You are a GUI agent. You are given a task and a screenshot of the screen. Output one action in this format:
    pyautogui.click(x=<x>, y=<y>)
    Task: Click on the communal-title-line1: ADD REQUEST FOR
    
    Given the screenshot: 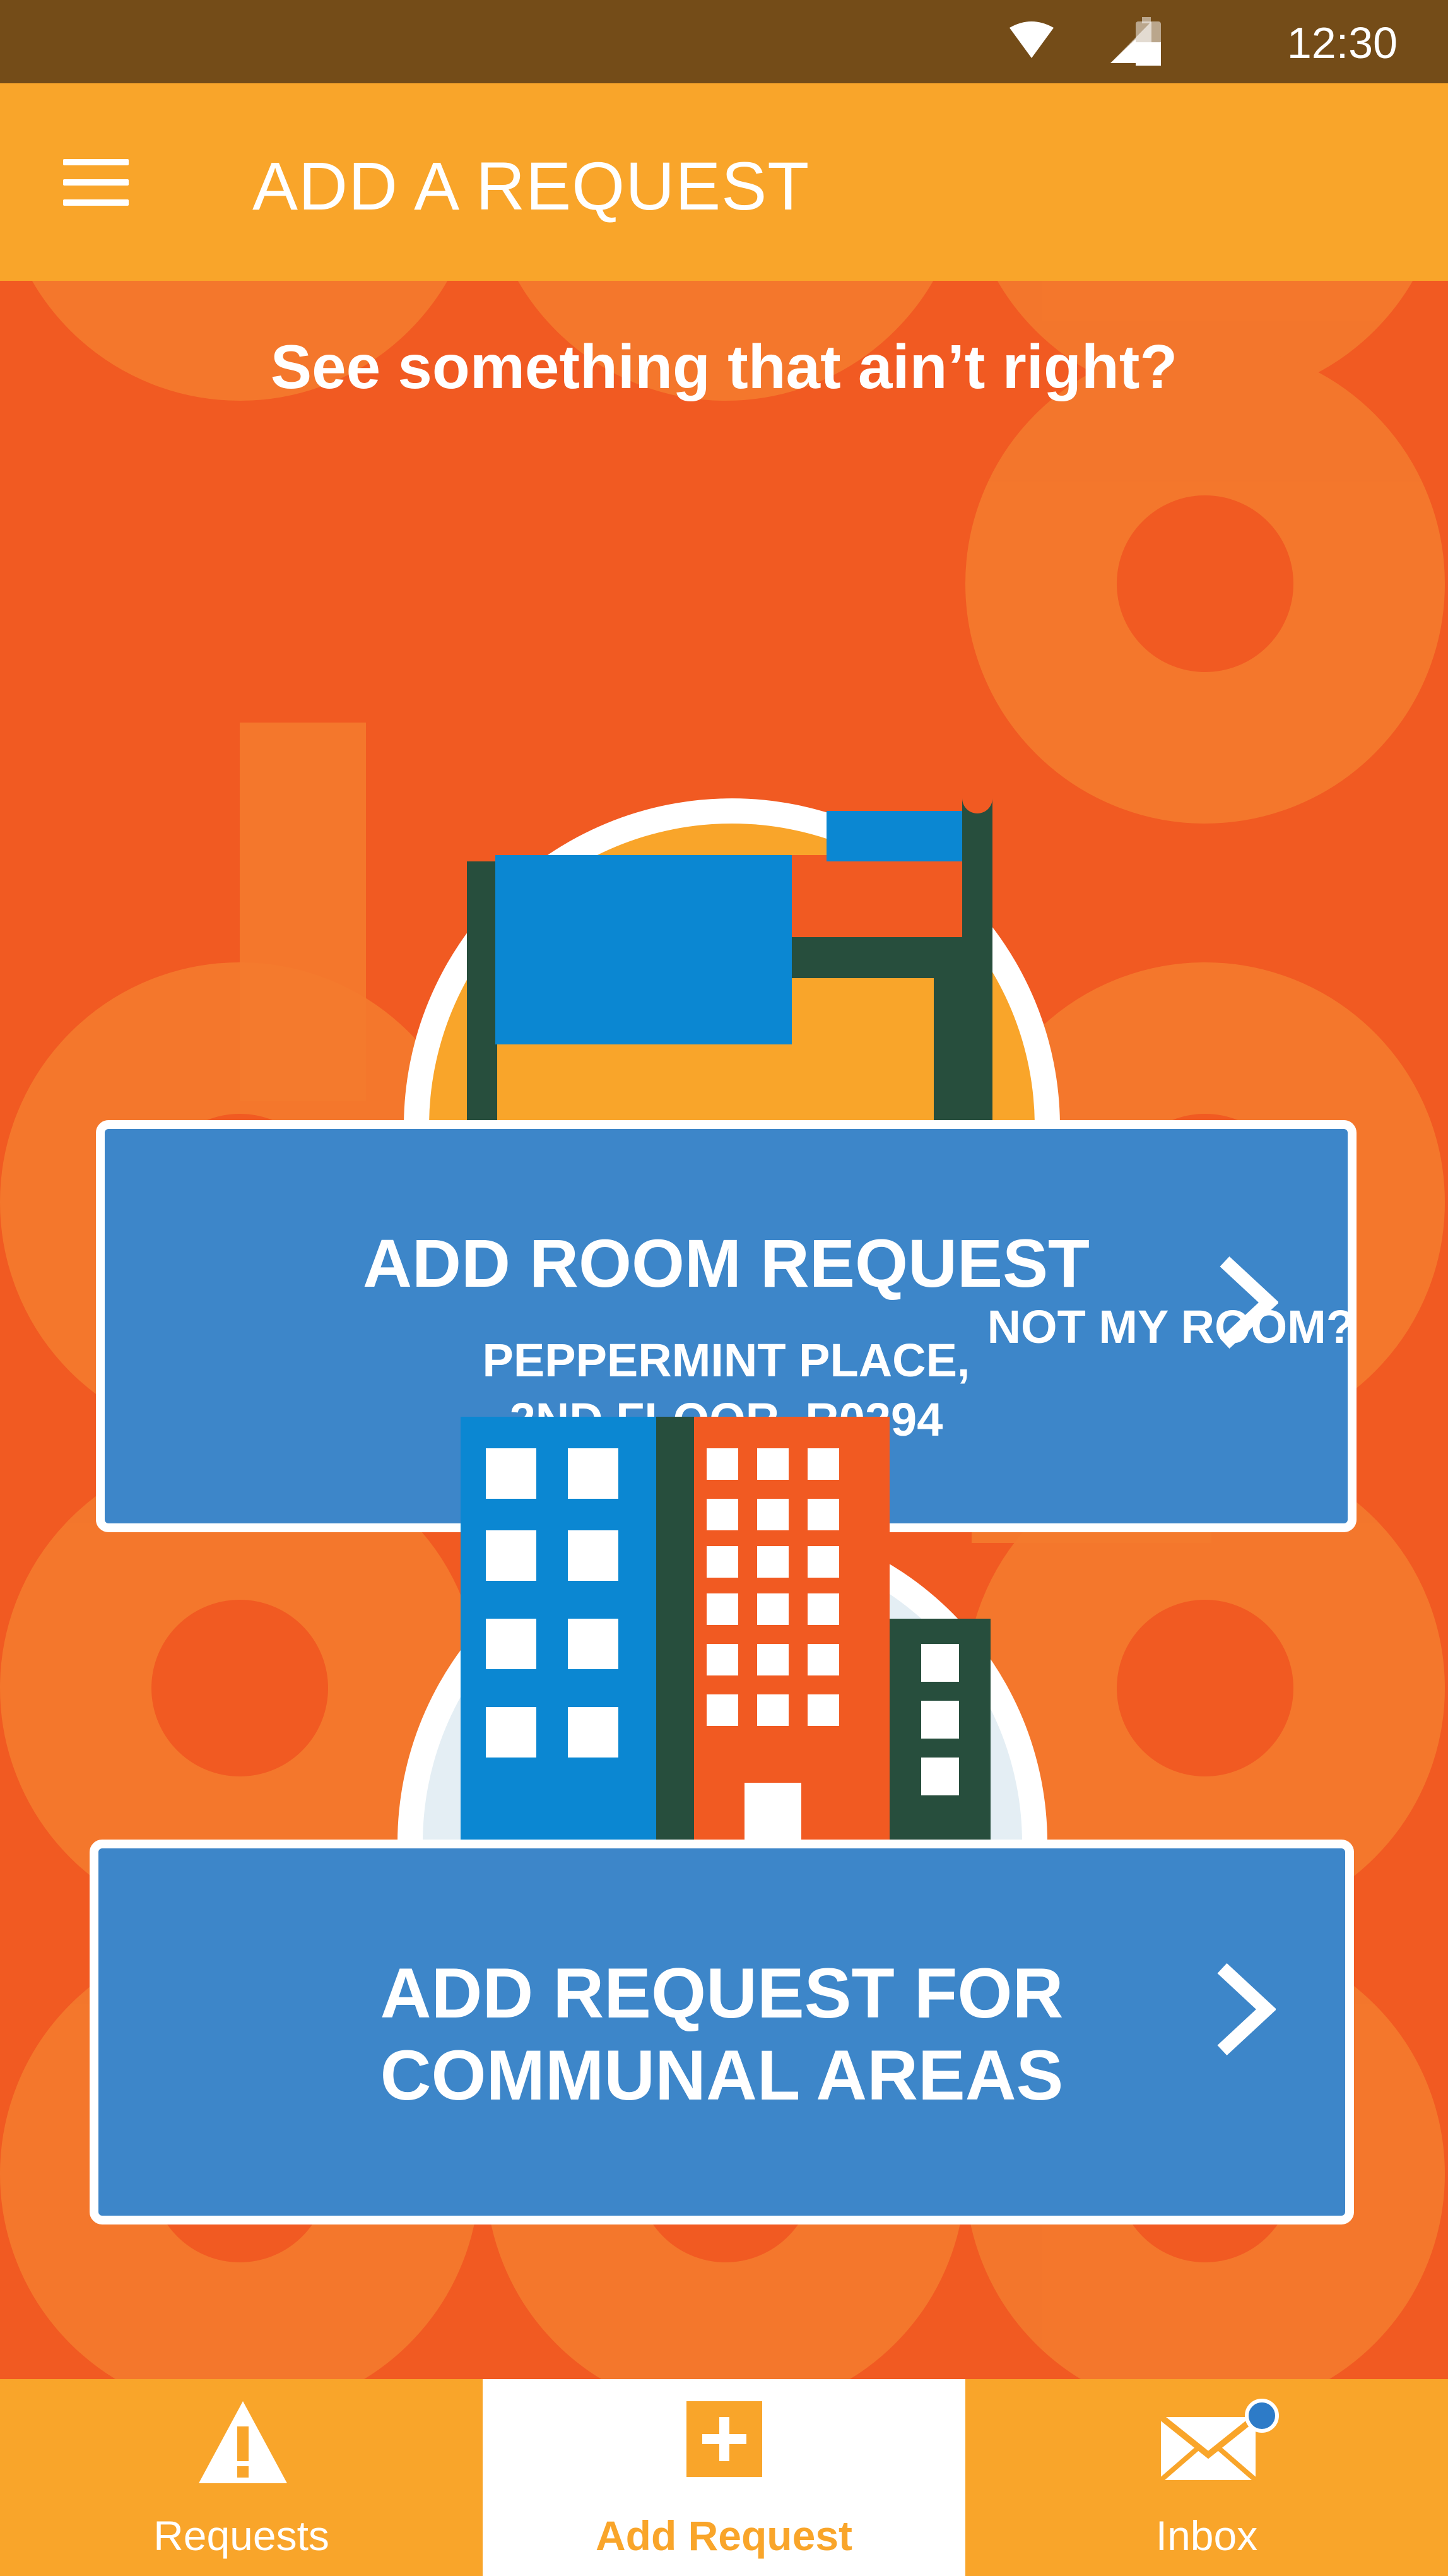 What is the action you would take?
    pyautogui.click(x=722, y=1993)
    